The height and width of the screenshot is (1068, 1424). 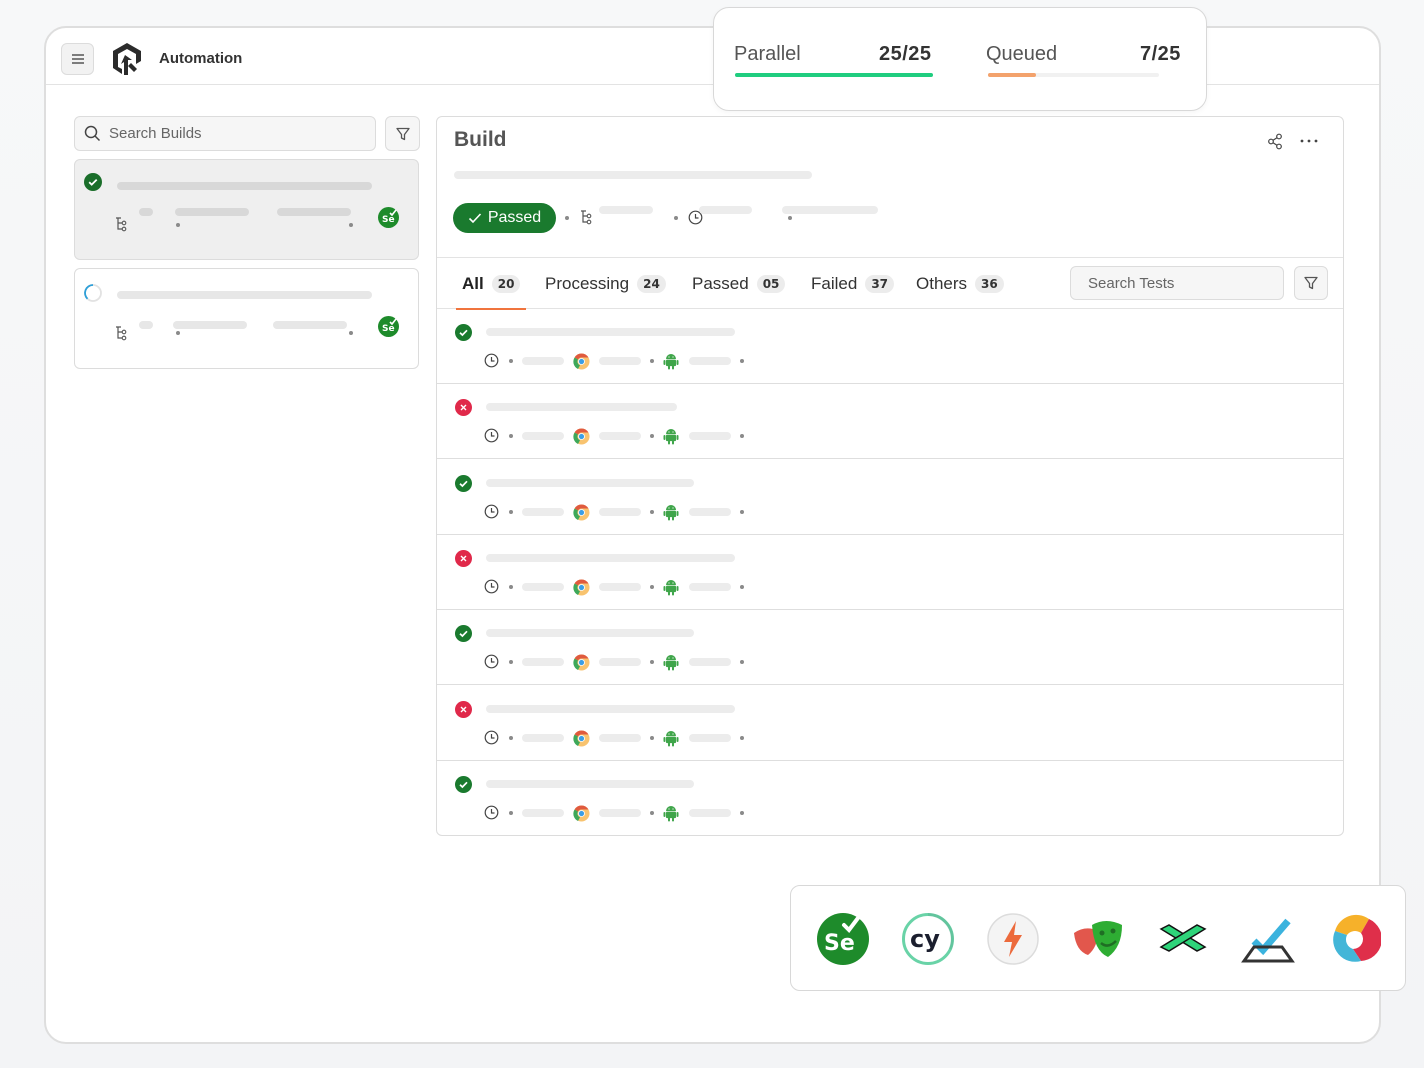 I want to click on search-tests-field, so click(x=1178, y=283).